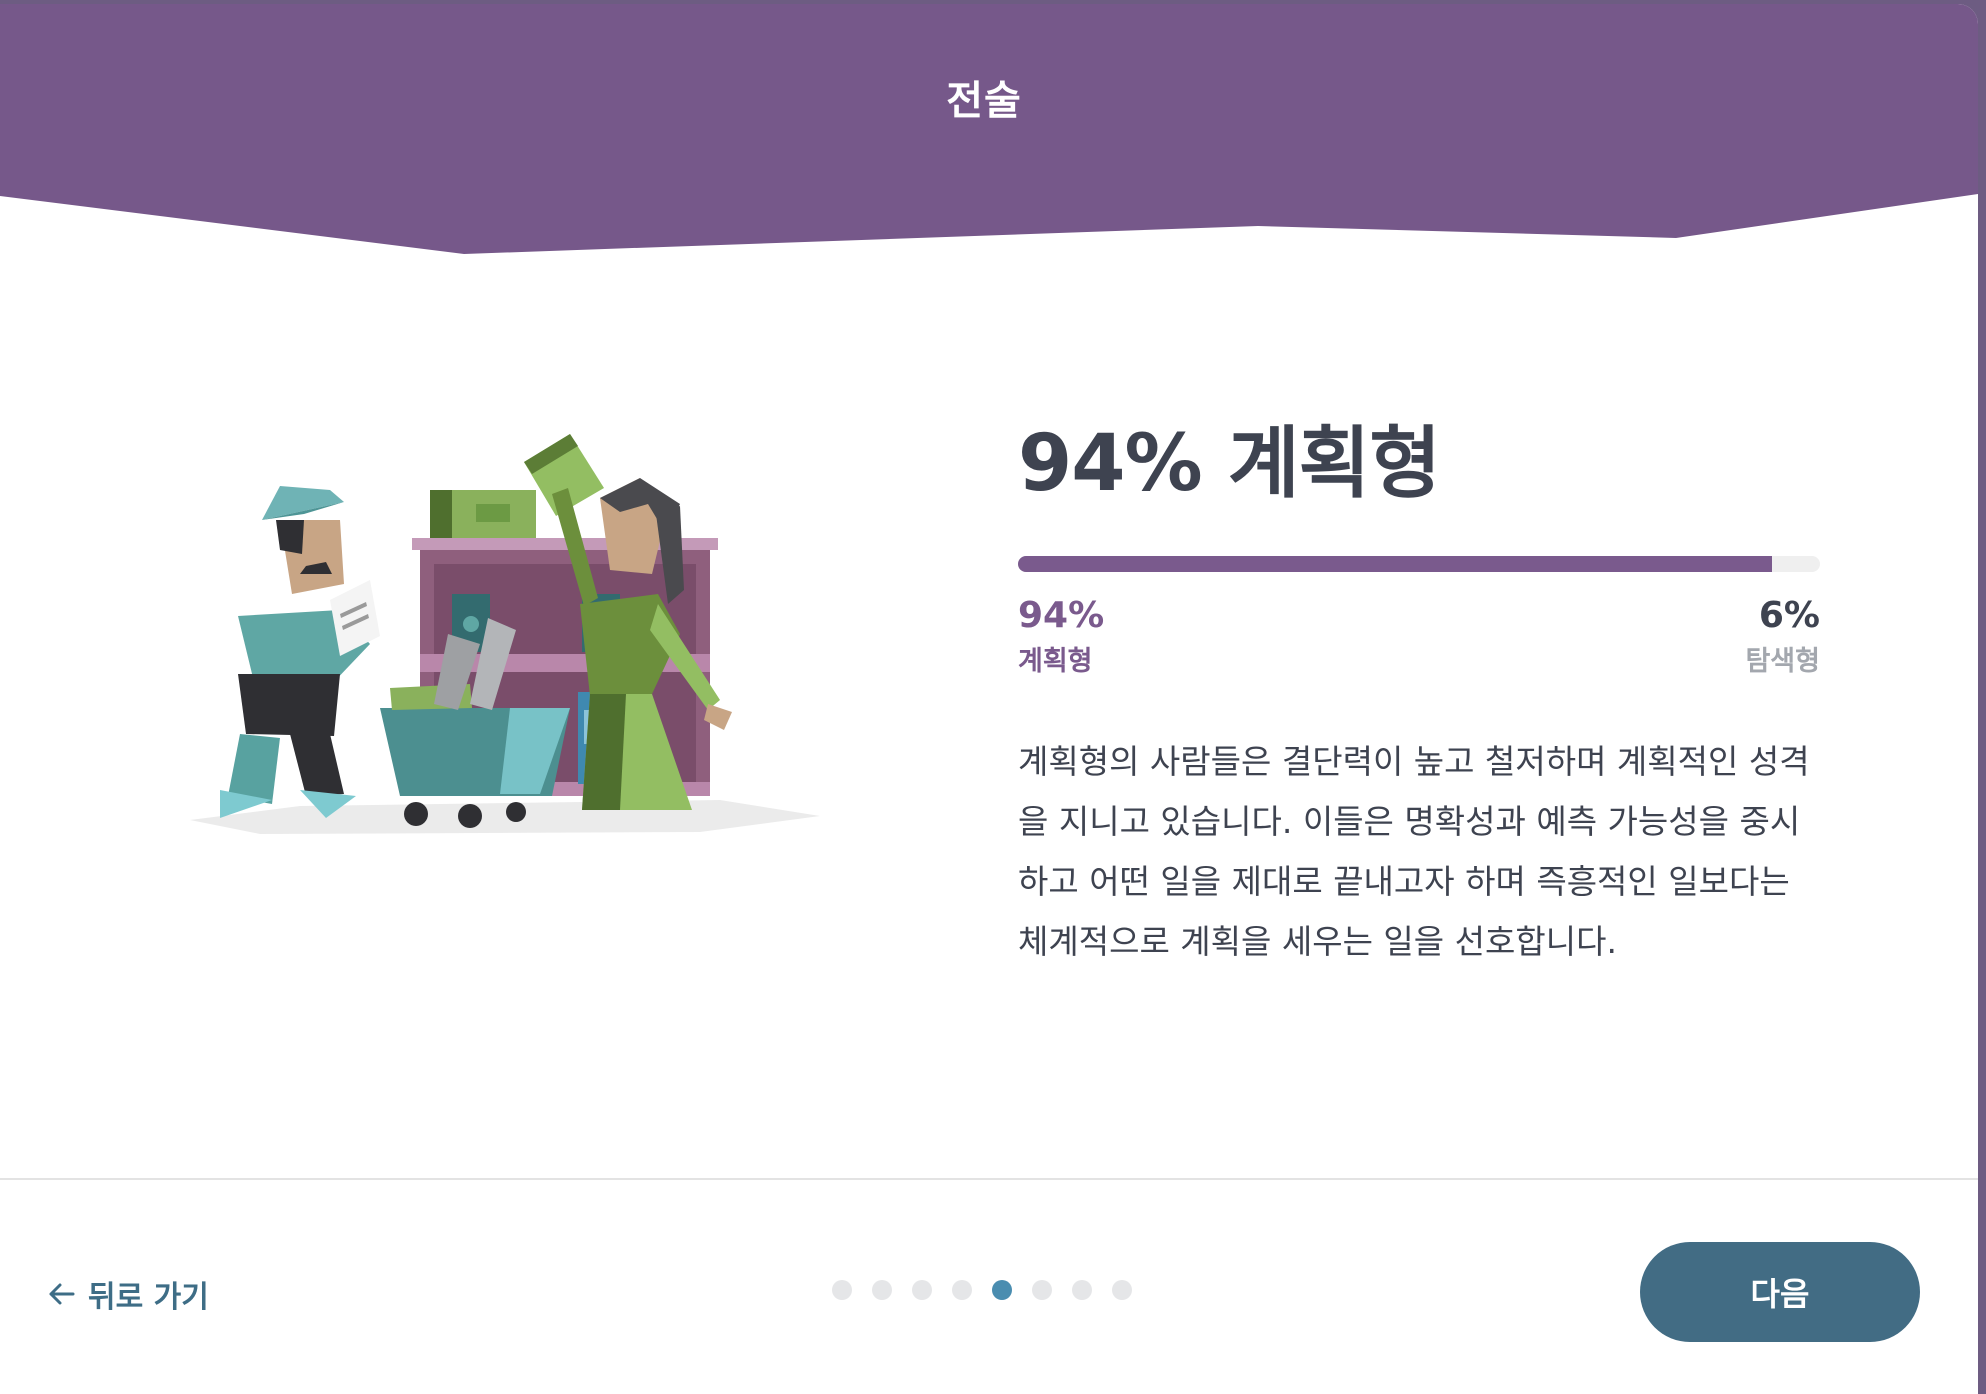 Image resolution: width=1986 pixels, height=1394 pixels. Describe the element at coordinates (1061, 615) in the screenshot. I see `left-trait-value: 94%` at that location.